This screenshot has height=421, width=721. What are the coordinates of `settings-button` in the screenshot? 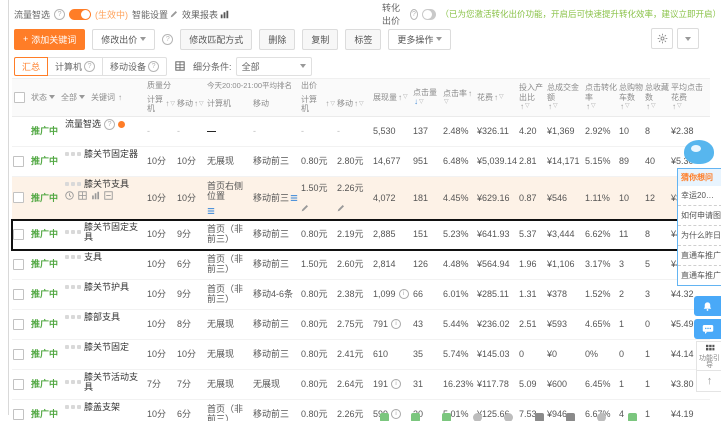 It's located at (662, 38).